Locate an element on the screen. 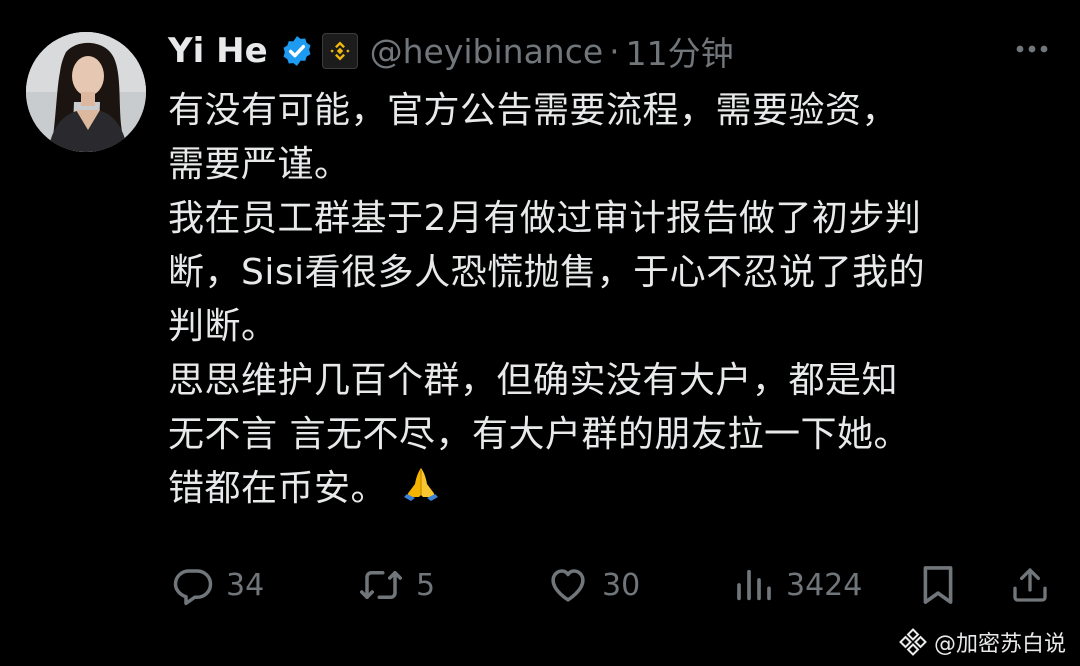 The image size is (1080, 666). avatar-image is located at coordinates (86, 92).